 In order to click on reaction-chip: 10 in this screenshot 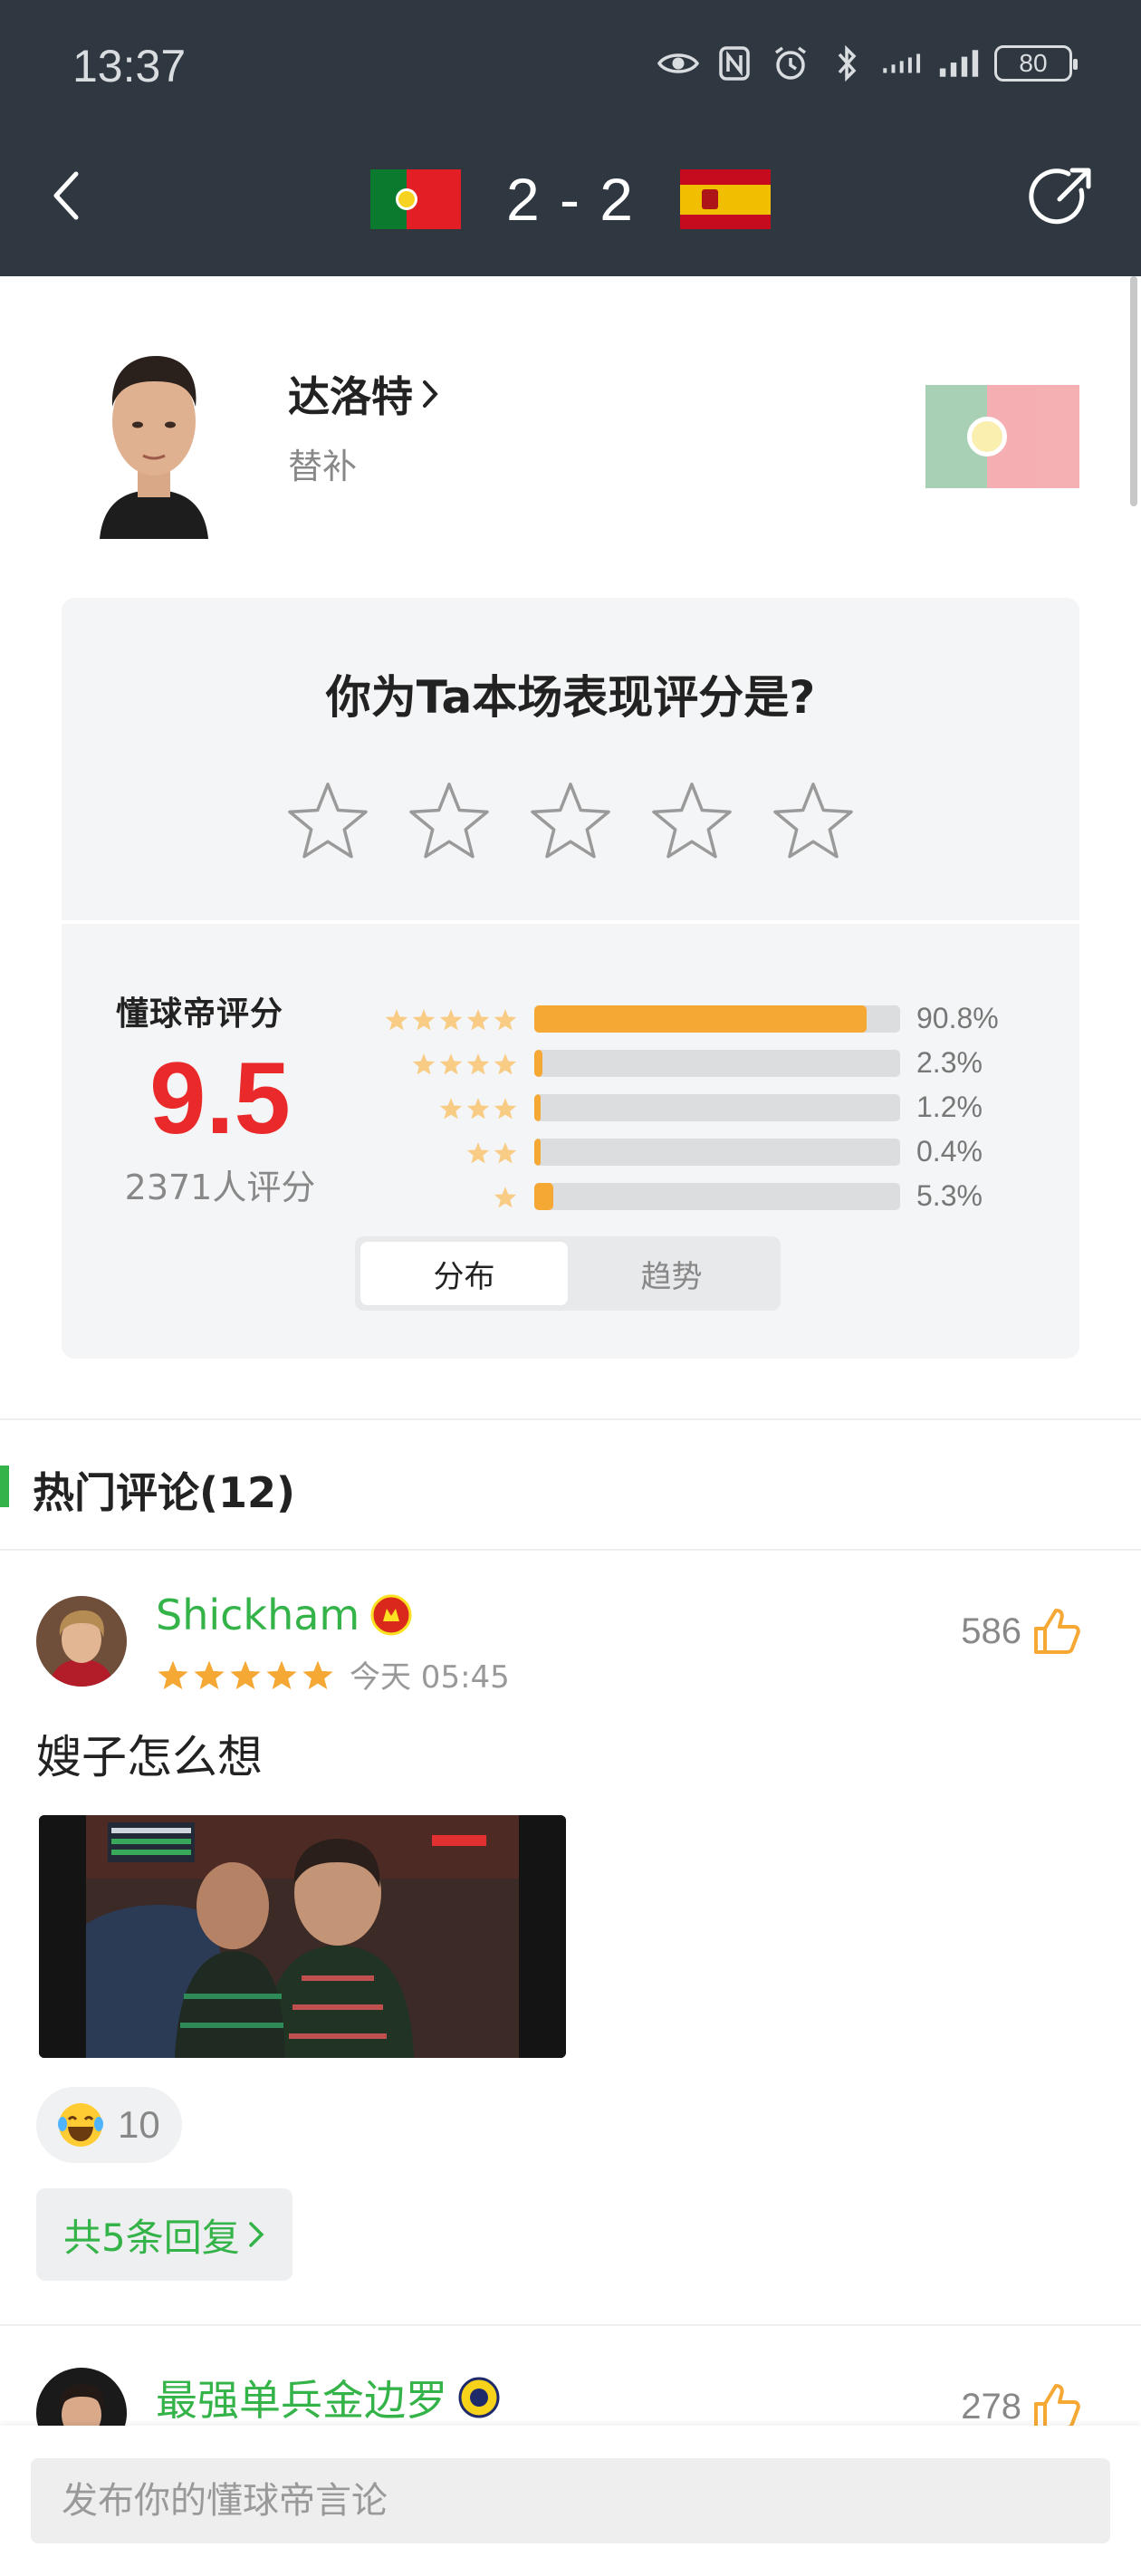, I will do `click(109, 2125)`.